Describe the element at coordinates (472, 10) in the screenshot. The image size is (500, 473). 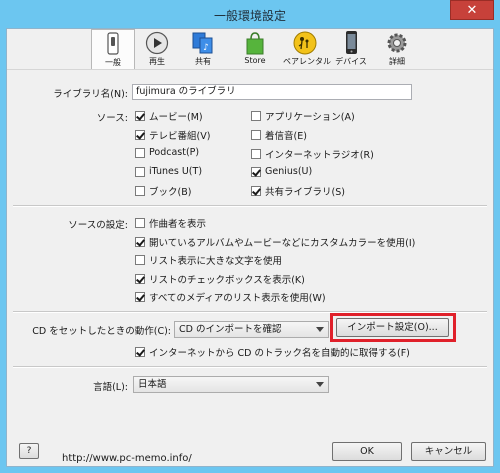
I see `close-button: ✕` at that location.